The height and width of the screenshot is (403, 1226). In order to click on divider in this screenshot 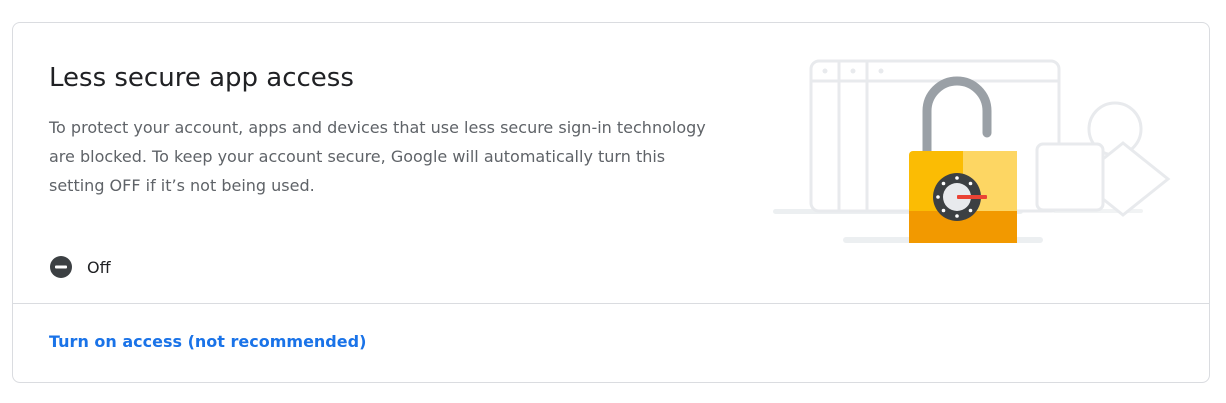, I will do `click(611, 303)`.